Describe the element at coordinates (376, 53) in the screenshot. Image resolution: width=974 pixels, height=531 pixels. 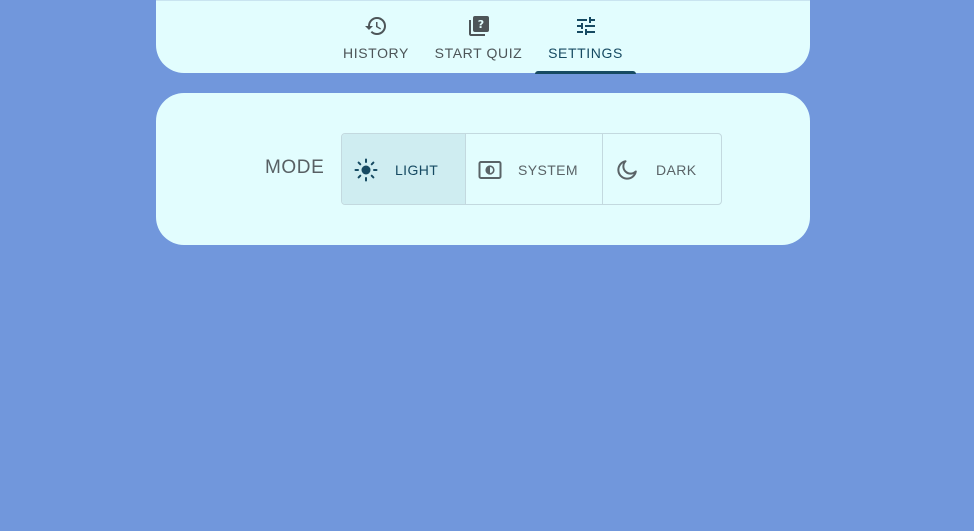
I see `tab-history-label: HISTORY` at that location.